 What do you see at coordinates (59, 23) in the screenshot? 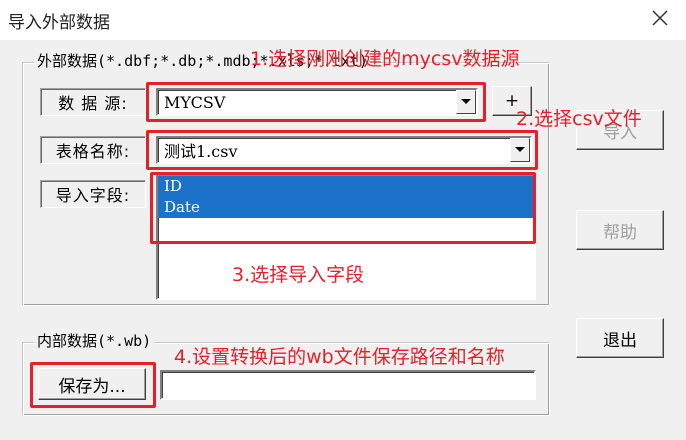
I see `window-title: 导入外部数据` at bounding box center [59, 23].